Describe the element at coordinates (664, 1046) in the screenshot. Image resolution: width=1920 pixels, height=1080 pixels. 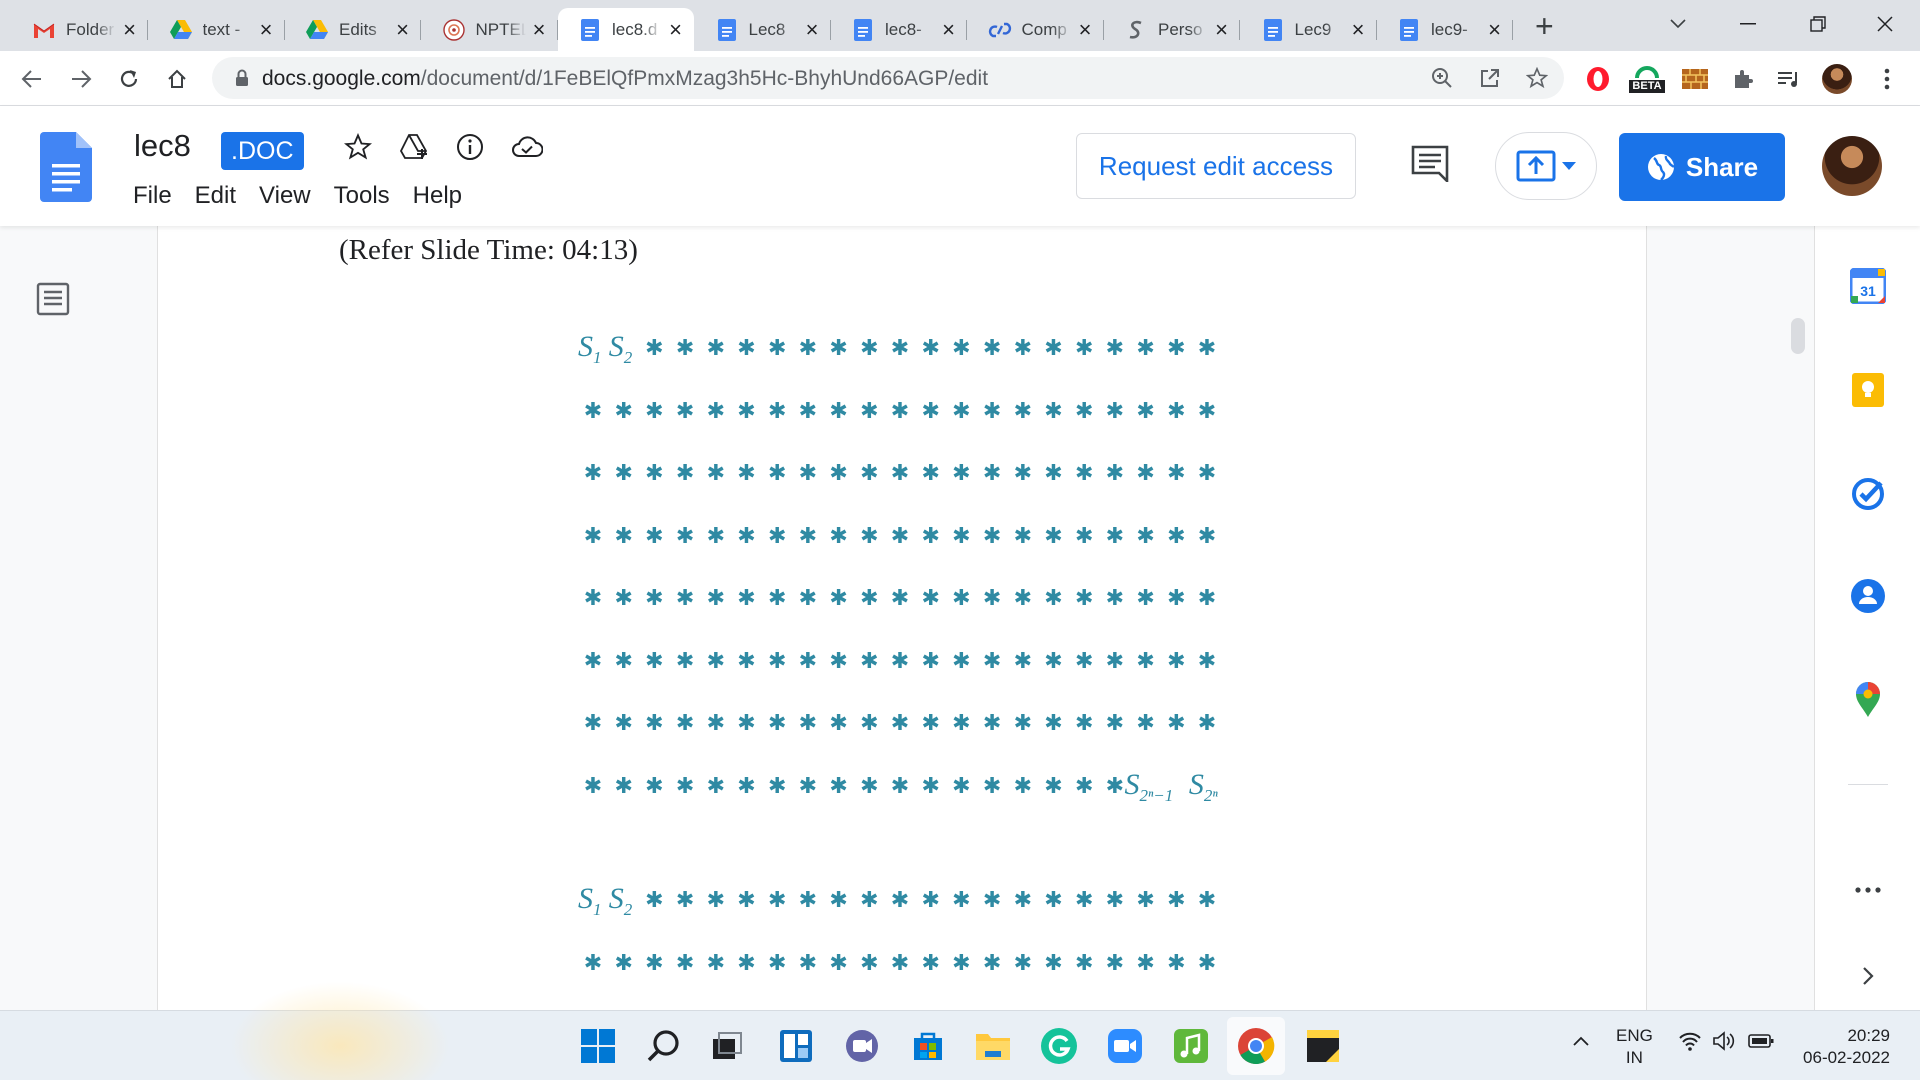
I see `search-icon` at that location.